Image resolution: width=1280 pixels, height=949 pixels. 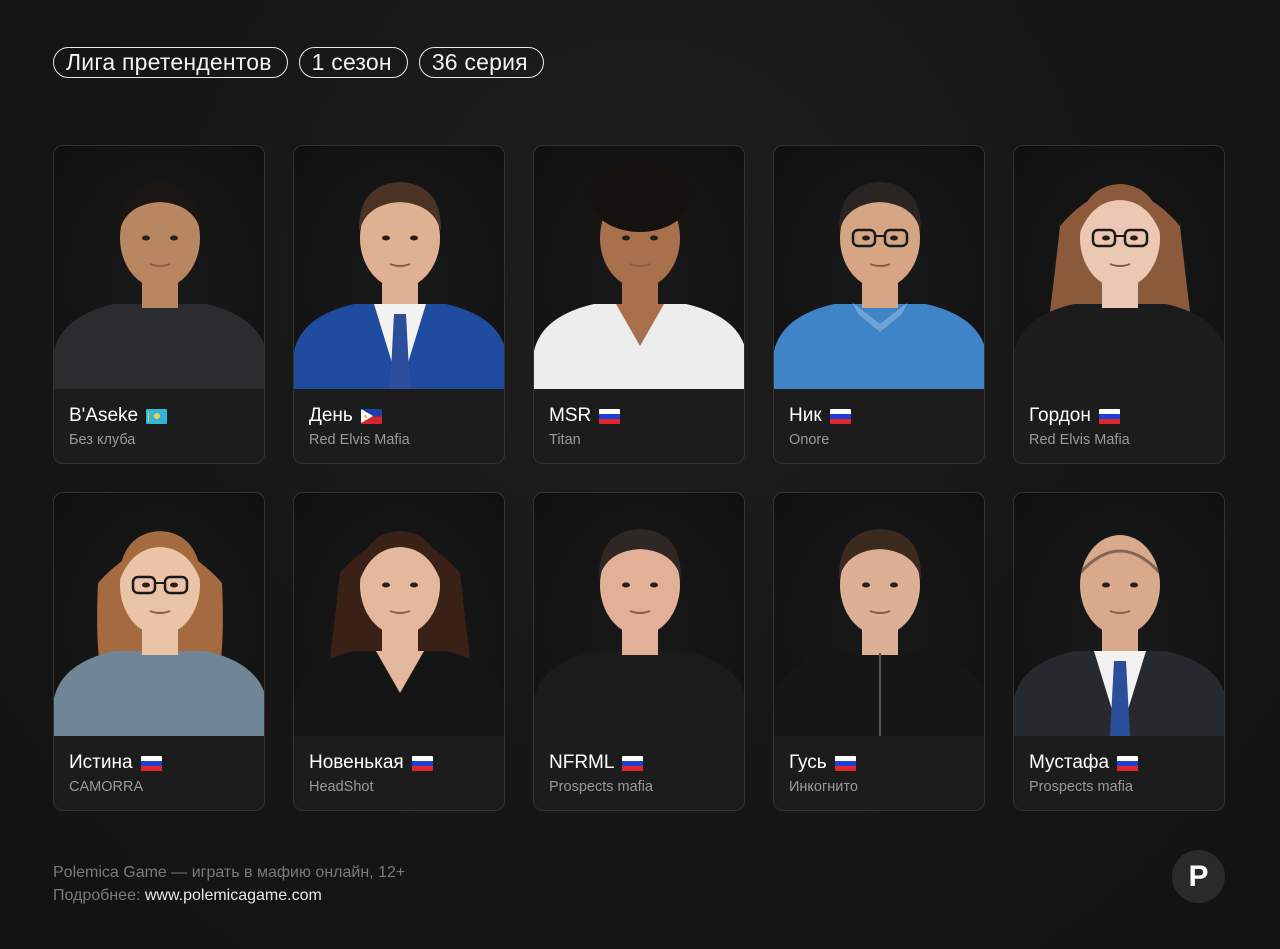 I want to click on player-card: MSR Titan, so click(x=639, y=304).